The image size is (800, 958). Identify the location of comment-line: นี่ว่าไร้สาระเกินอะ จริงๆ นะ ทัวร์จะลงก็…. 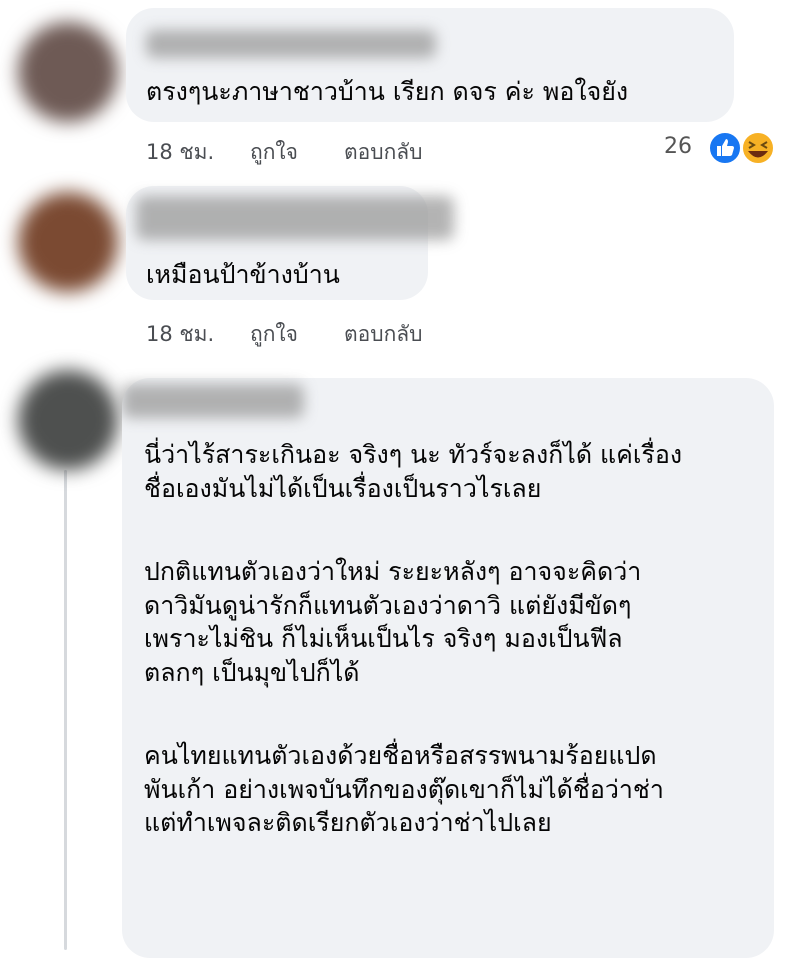
(413, 454).